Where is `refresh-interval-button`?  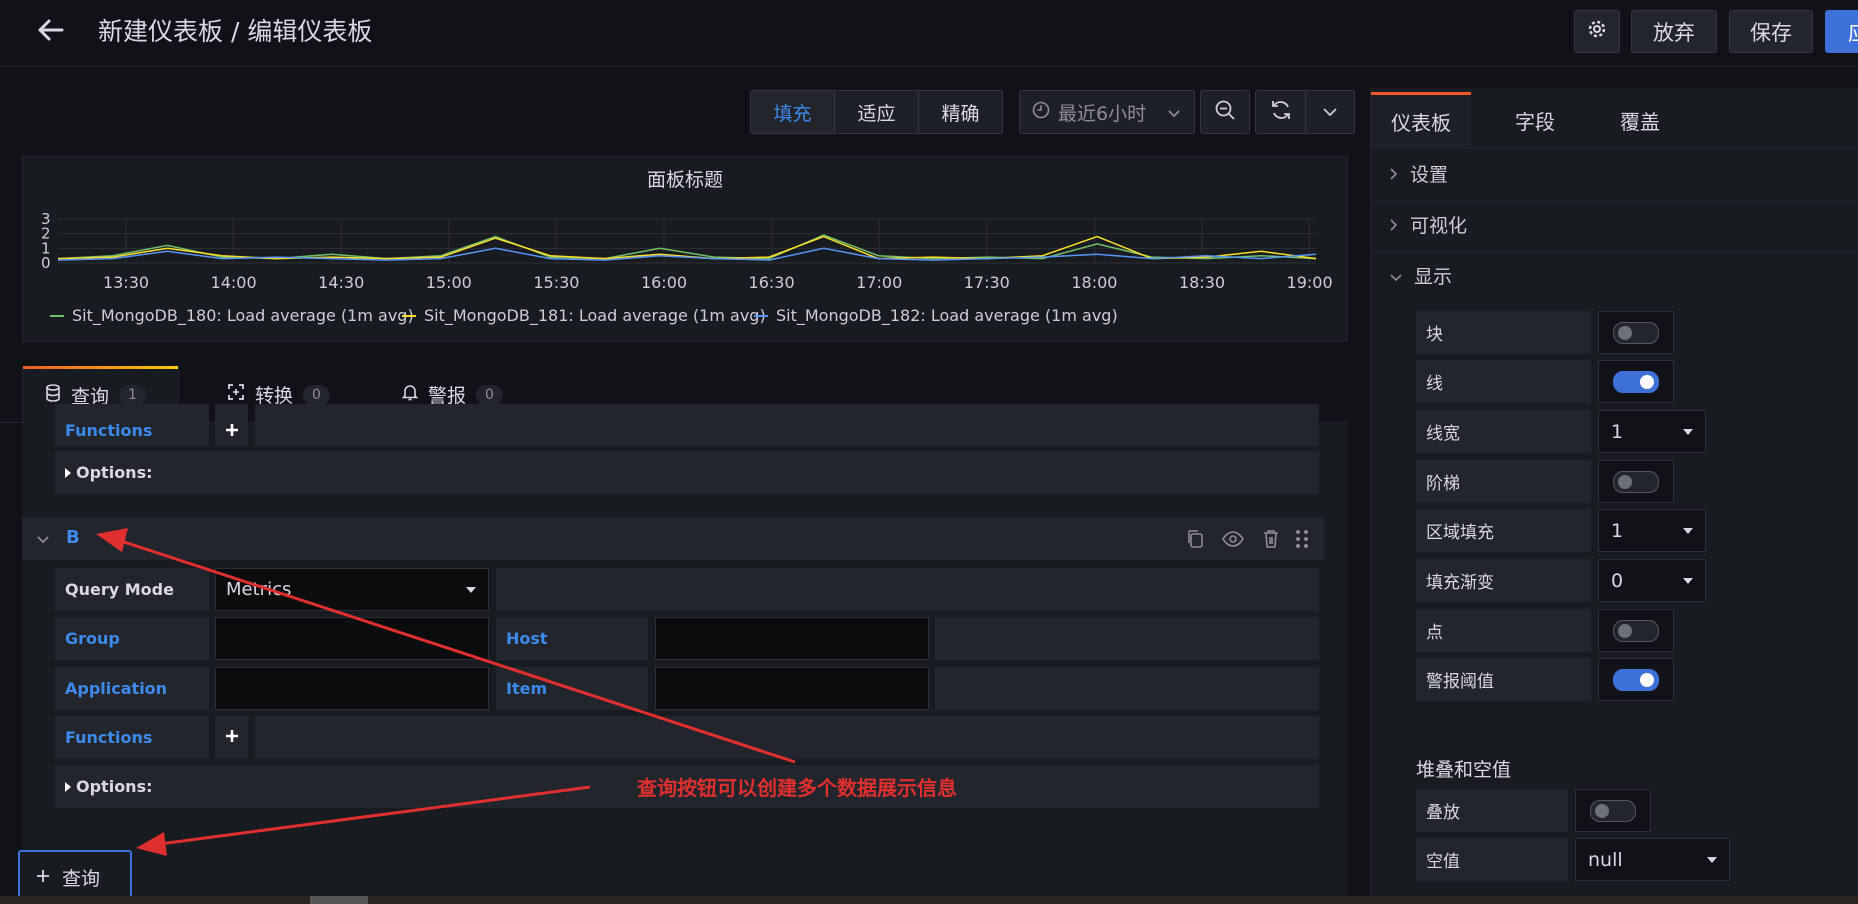
refresh-interval-button is located at coordinates (1330, 112).